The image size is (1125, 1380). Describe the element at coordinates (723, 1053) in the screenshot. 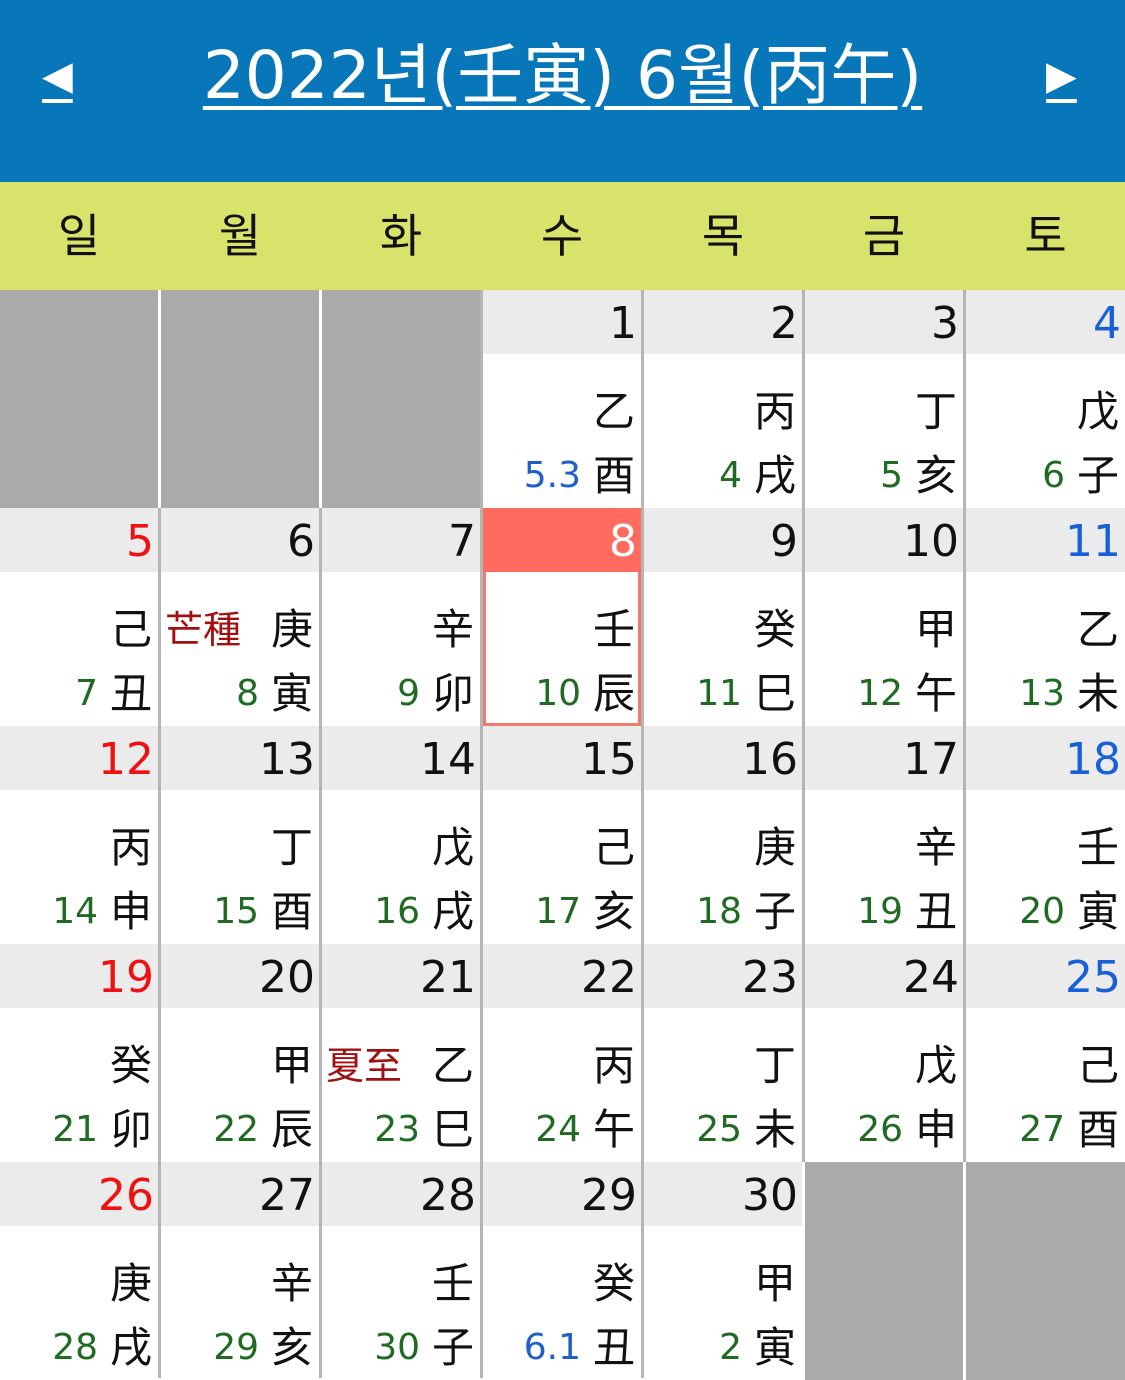

I see `day-cell: 23 丁未 25` at that location.